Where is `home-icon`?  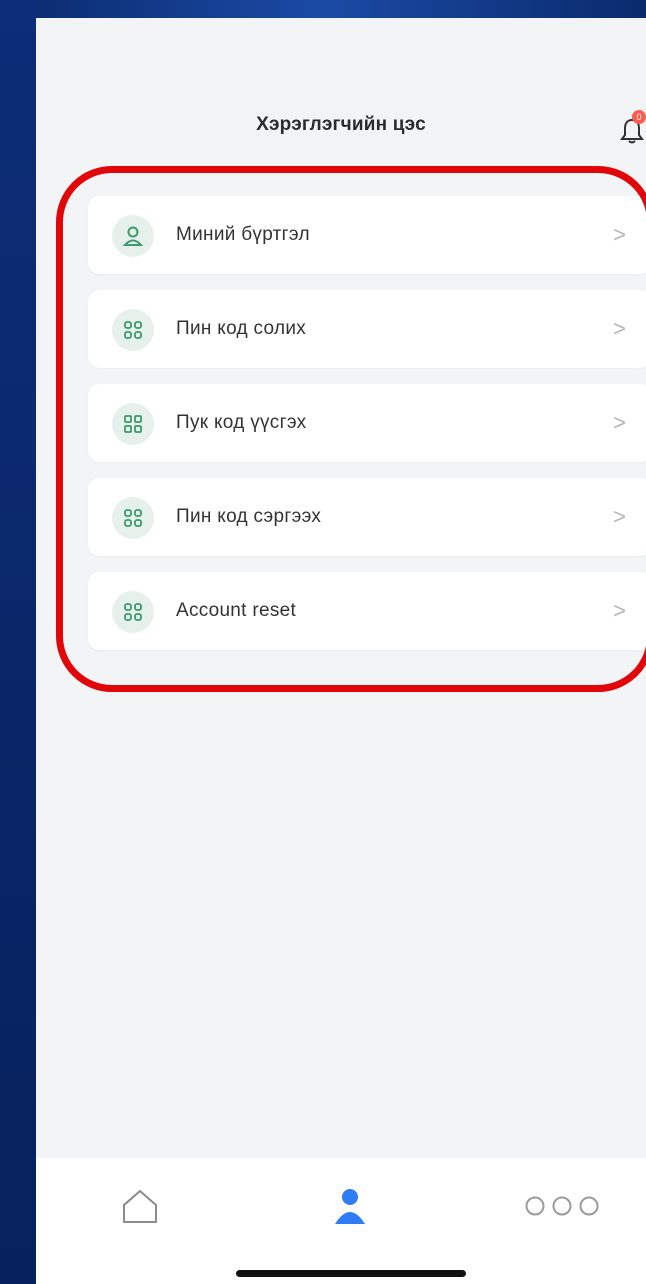
home-icon is located at coordinates (140, 1208).